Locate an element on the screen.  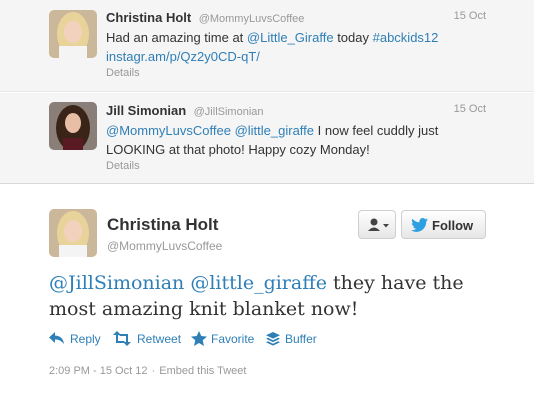
mention-link: @JillSimonian is located at coordinates (116, 283).